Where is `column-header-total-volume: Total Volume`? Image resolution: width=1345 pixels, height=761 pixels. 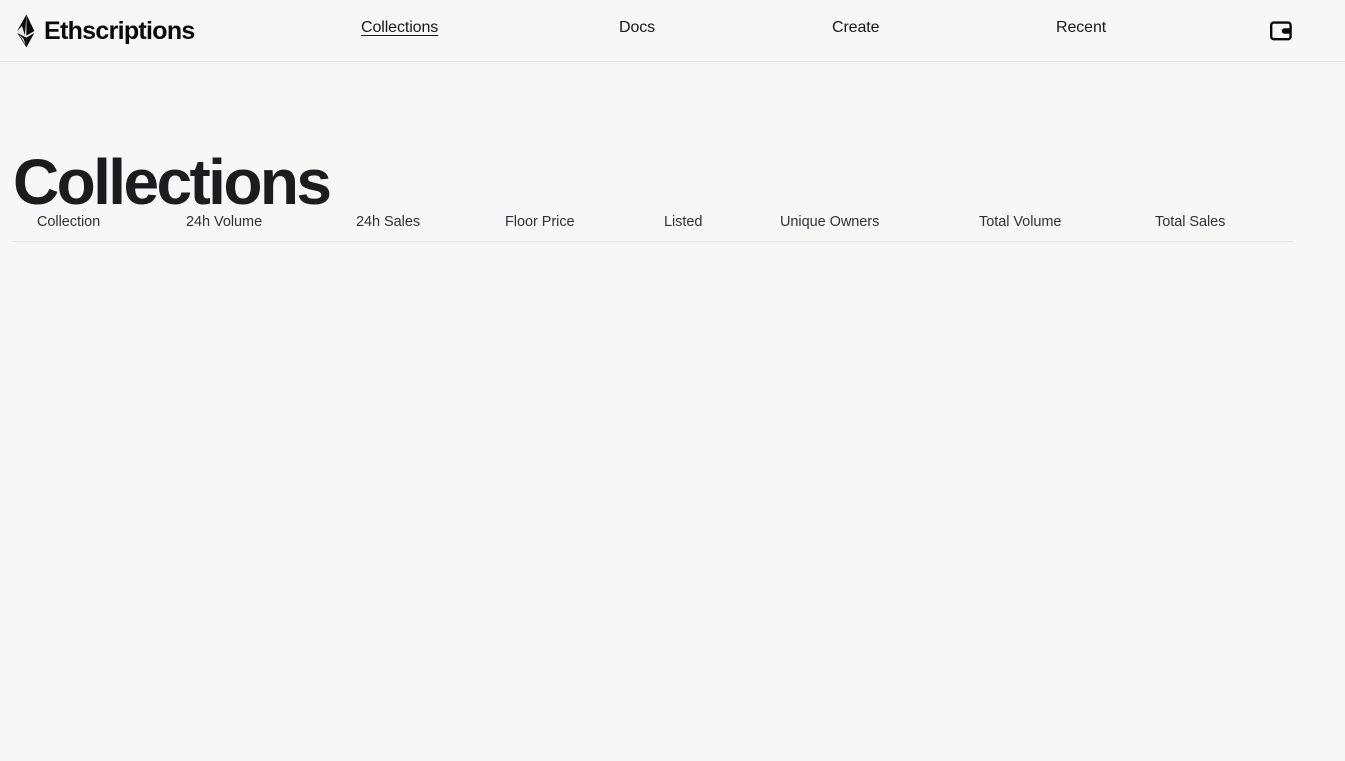
column-header-total-volume: Total Volume is located at coordinates (1020, 222).